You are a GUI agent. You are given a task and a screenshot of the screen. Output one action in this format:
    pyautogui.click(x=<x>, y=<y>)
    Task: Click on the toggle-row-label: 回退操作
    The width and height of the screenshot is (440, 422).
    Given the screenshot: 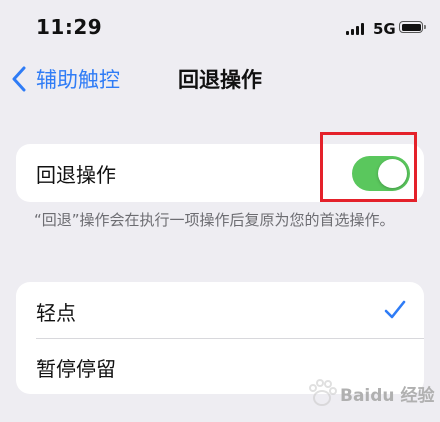 What is the action you would take?
    pyautogui.click(x=76, y=175)
    